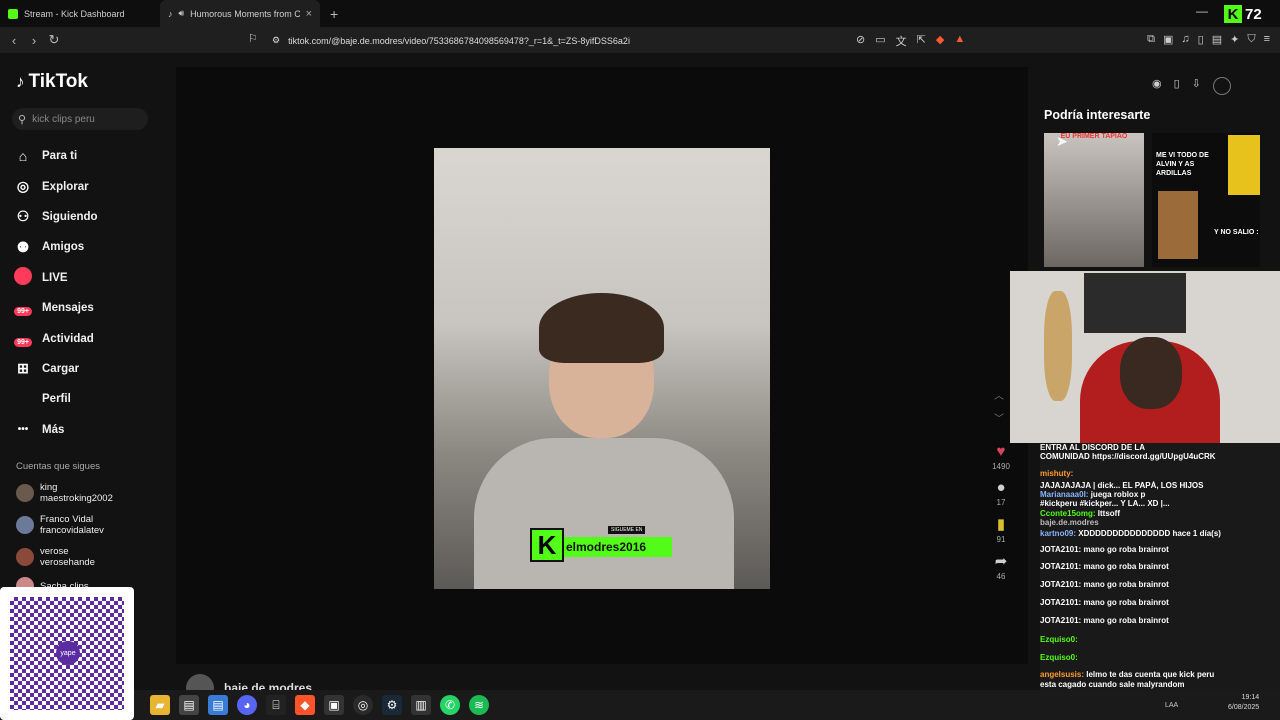 The image size is (1280, 720). Describe the element at coordinates (276, 40) in the screenshot. I see `site-info-icon: ⚙` at that location.